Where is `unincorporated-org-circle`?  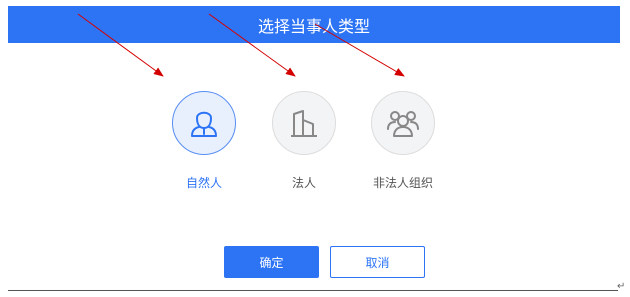
unincorporated-org-circle is located at coordinates (403, 123).